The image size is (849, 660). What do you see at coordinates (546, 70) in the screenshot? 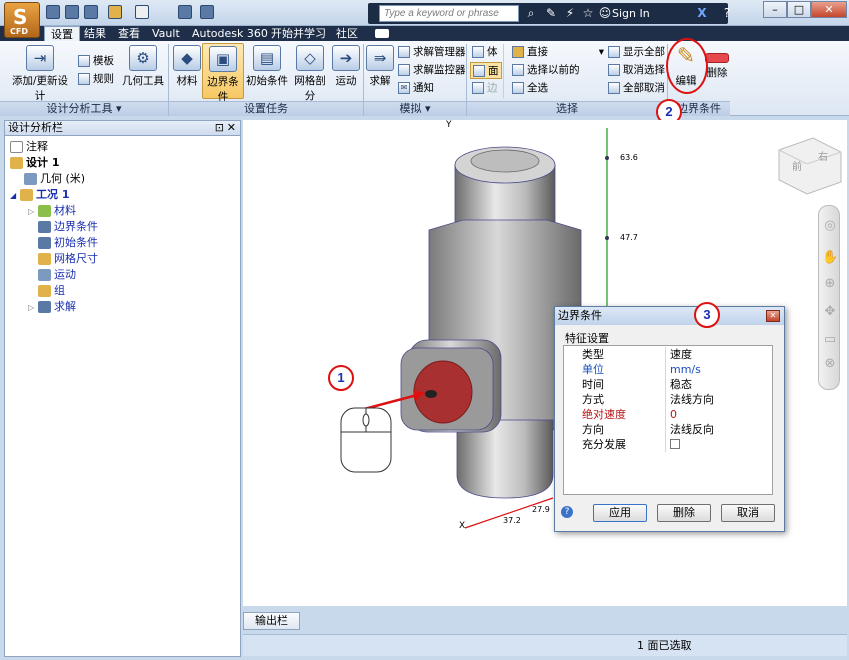
I see `select-previous-button: 选择以前的` at bounding box center [546, 70].